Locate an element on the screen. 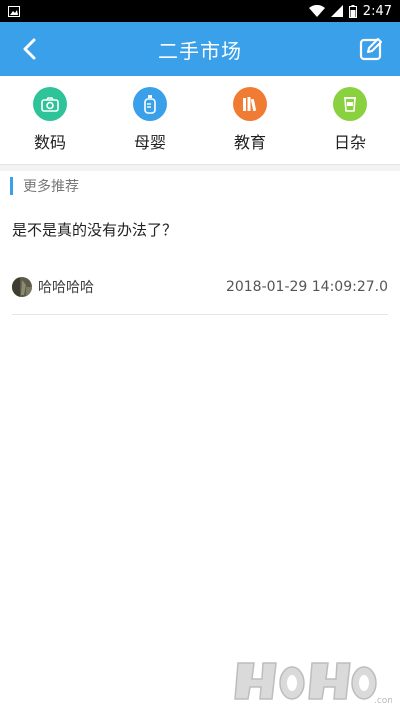 The image size is (400, 711). category-label: 教育 is located at coordinates (249, 142).